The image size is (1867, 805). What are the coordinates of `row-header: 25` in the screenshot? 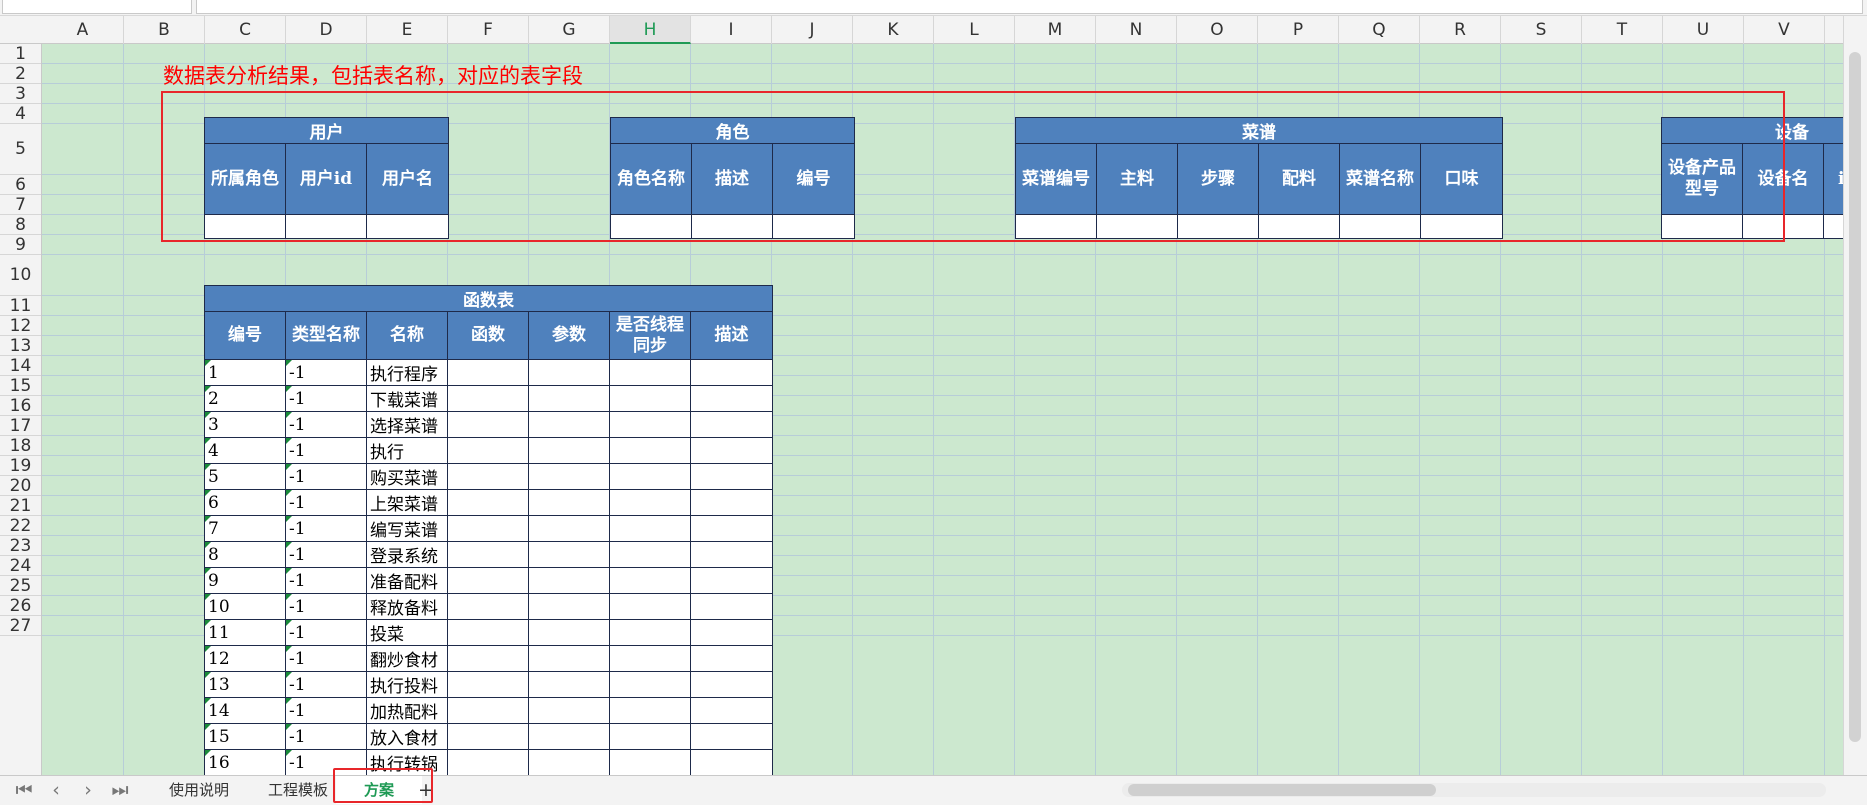 It's located at (20, 586).